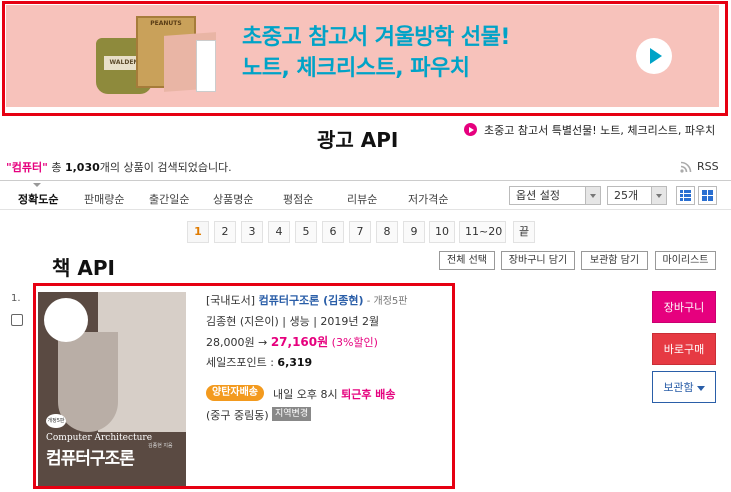 This screenshot has height=492, width=731. I want to click on ad-headline-line1: 초중고 참고서 겨울방학 선물!, so click(376, 37).